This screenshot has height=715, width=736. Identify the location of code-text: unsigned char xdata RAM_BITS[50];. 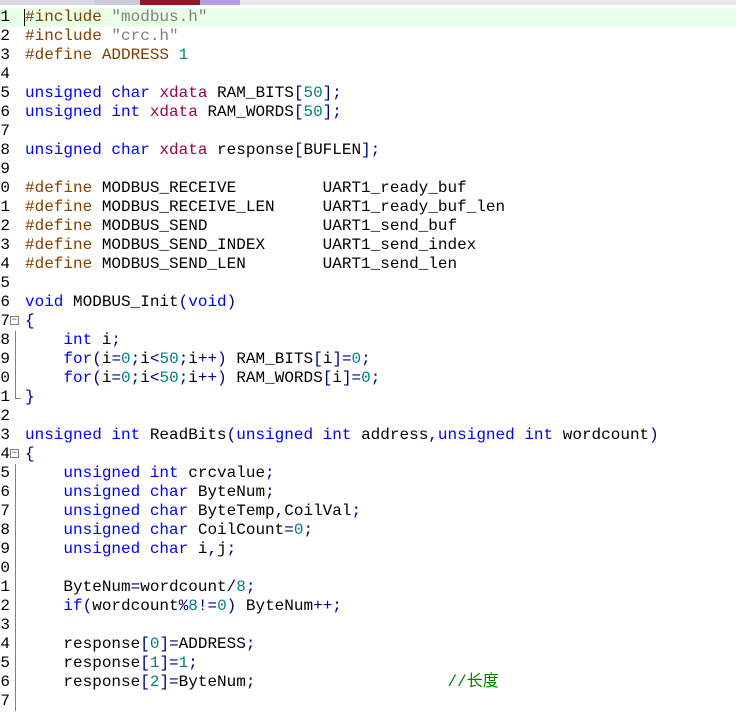
(183, 93).